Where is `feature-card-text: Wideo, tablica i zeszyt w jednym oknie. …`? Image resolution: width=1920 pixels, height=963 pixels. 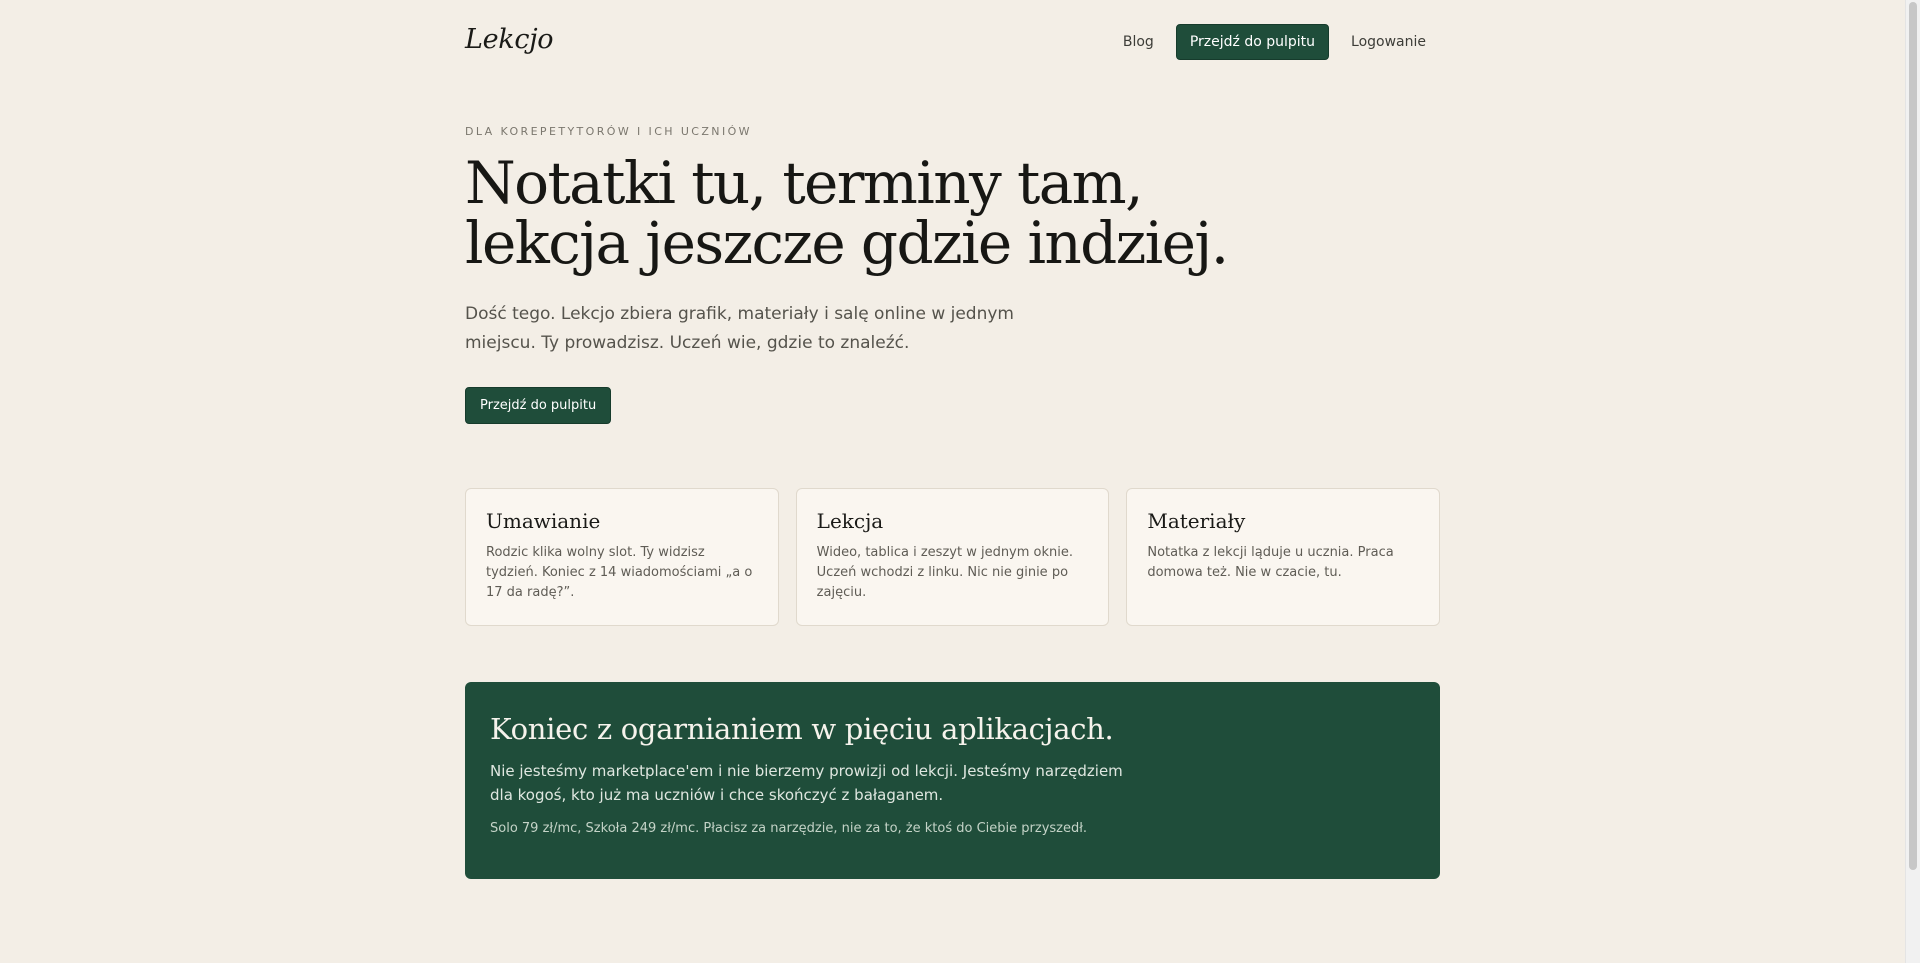 feature-card-text: Wideo, tablica i zeszyt w jednym oknie. … is located at coordinates (945, 572).